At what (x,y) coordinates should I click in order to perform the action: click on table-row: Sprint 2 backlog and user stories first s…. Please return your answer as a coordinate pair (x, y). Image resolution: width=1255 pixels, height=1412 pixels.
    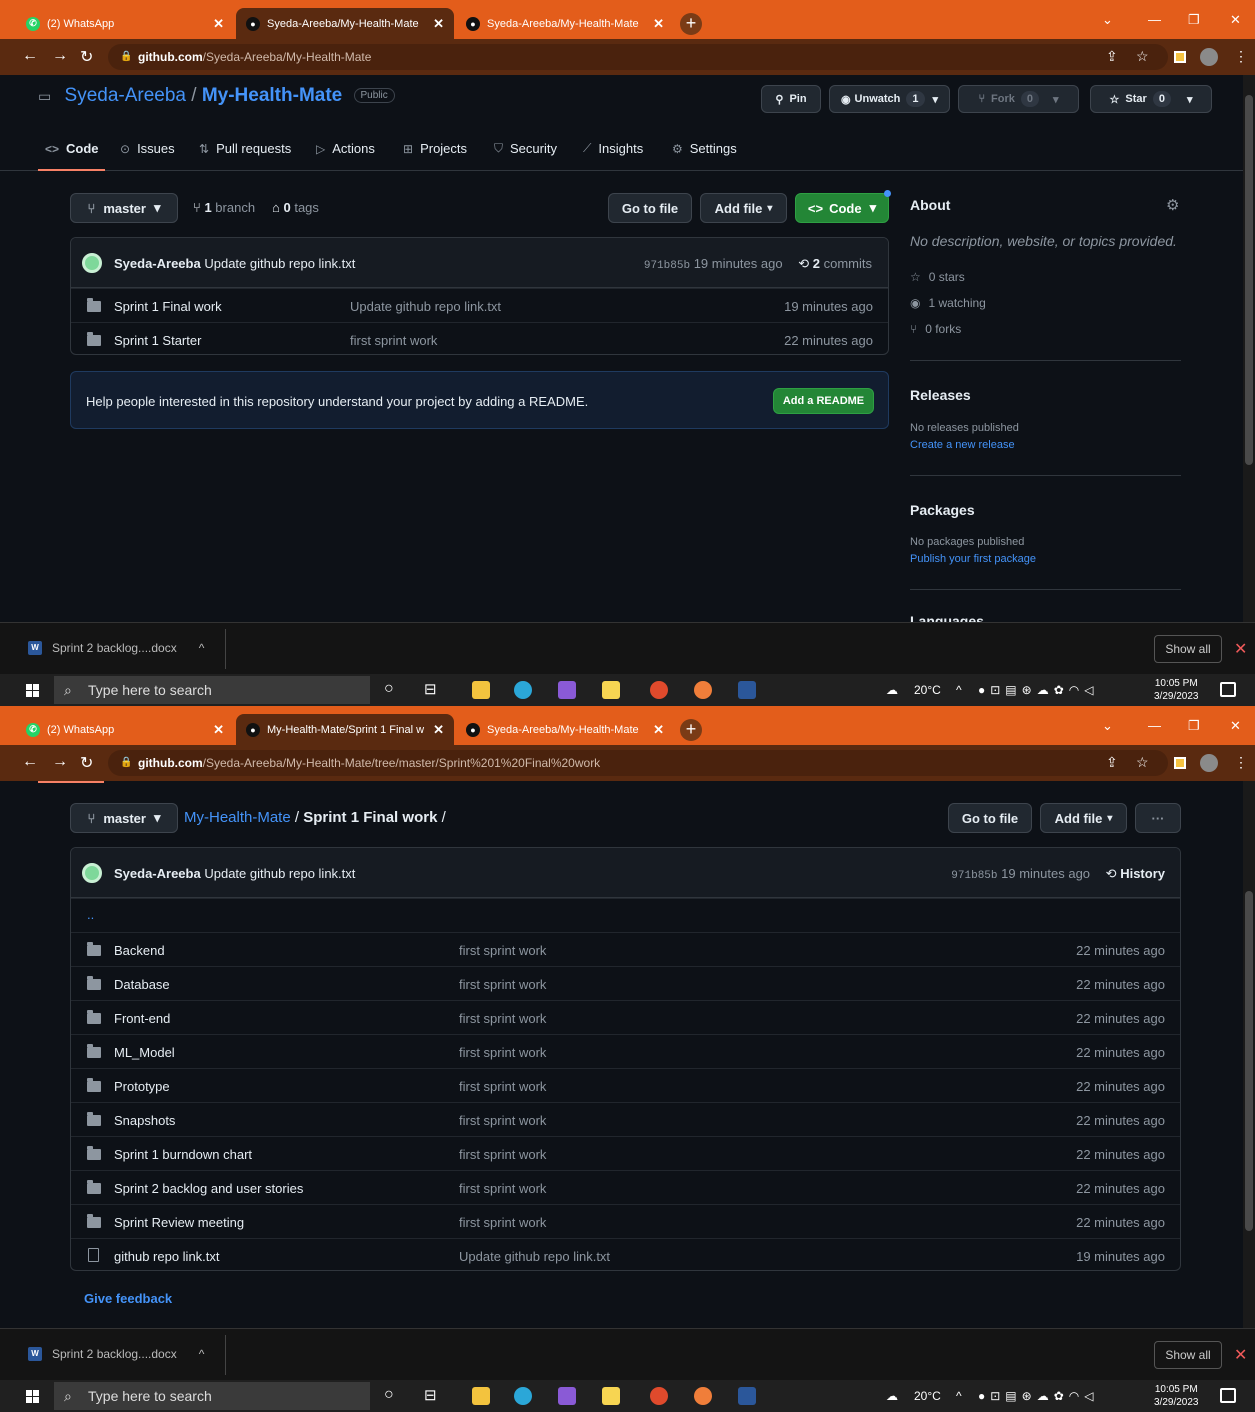
    Looking at the image, I should click on (625, 1187).